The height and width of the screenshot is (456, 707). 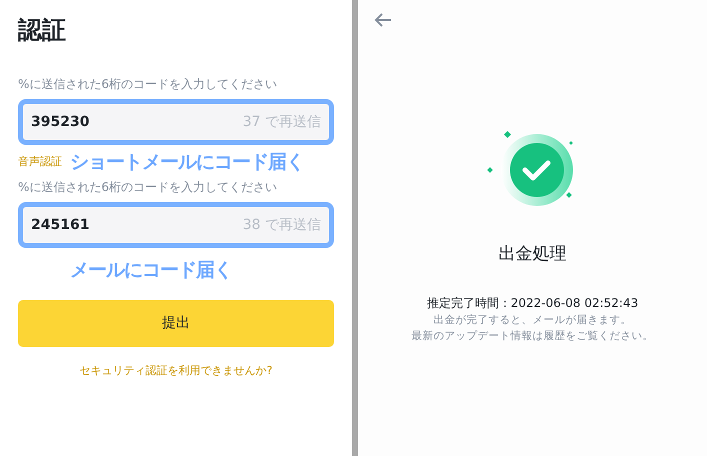 What do you see at coordinates (42, 30) in the screenshot?
I see `page-title: 認証` at bounding box center [42, 30].